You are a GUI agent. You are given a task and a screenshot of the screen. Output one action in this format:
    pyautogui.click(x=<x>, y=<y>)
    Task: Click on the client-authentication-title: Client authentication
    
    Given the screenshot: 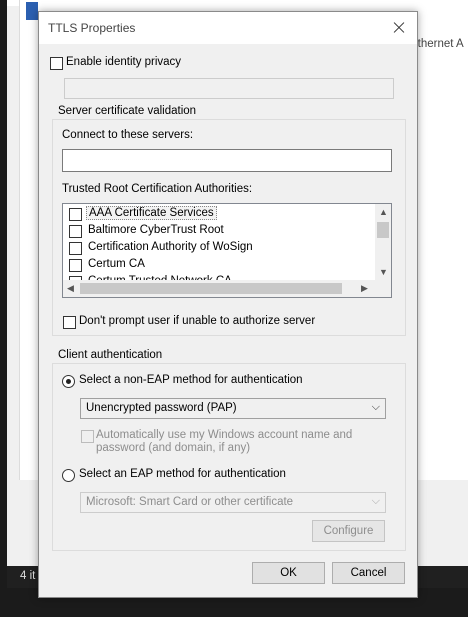 What is the action you would take?
    pyautogui.click(x=110, y=355)
    